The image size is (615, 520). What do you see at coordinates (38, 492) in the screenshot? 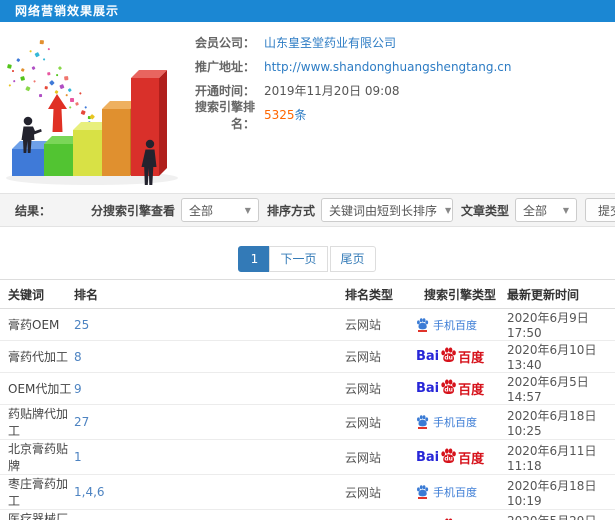
I see `keyword-cell: 枣庄膏药加工` at bounding box center [38, 492].